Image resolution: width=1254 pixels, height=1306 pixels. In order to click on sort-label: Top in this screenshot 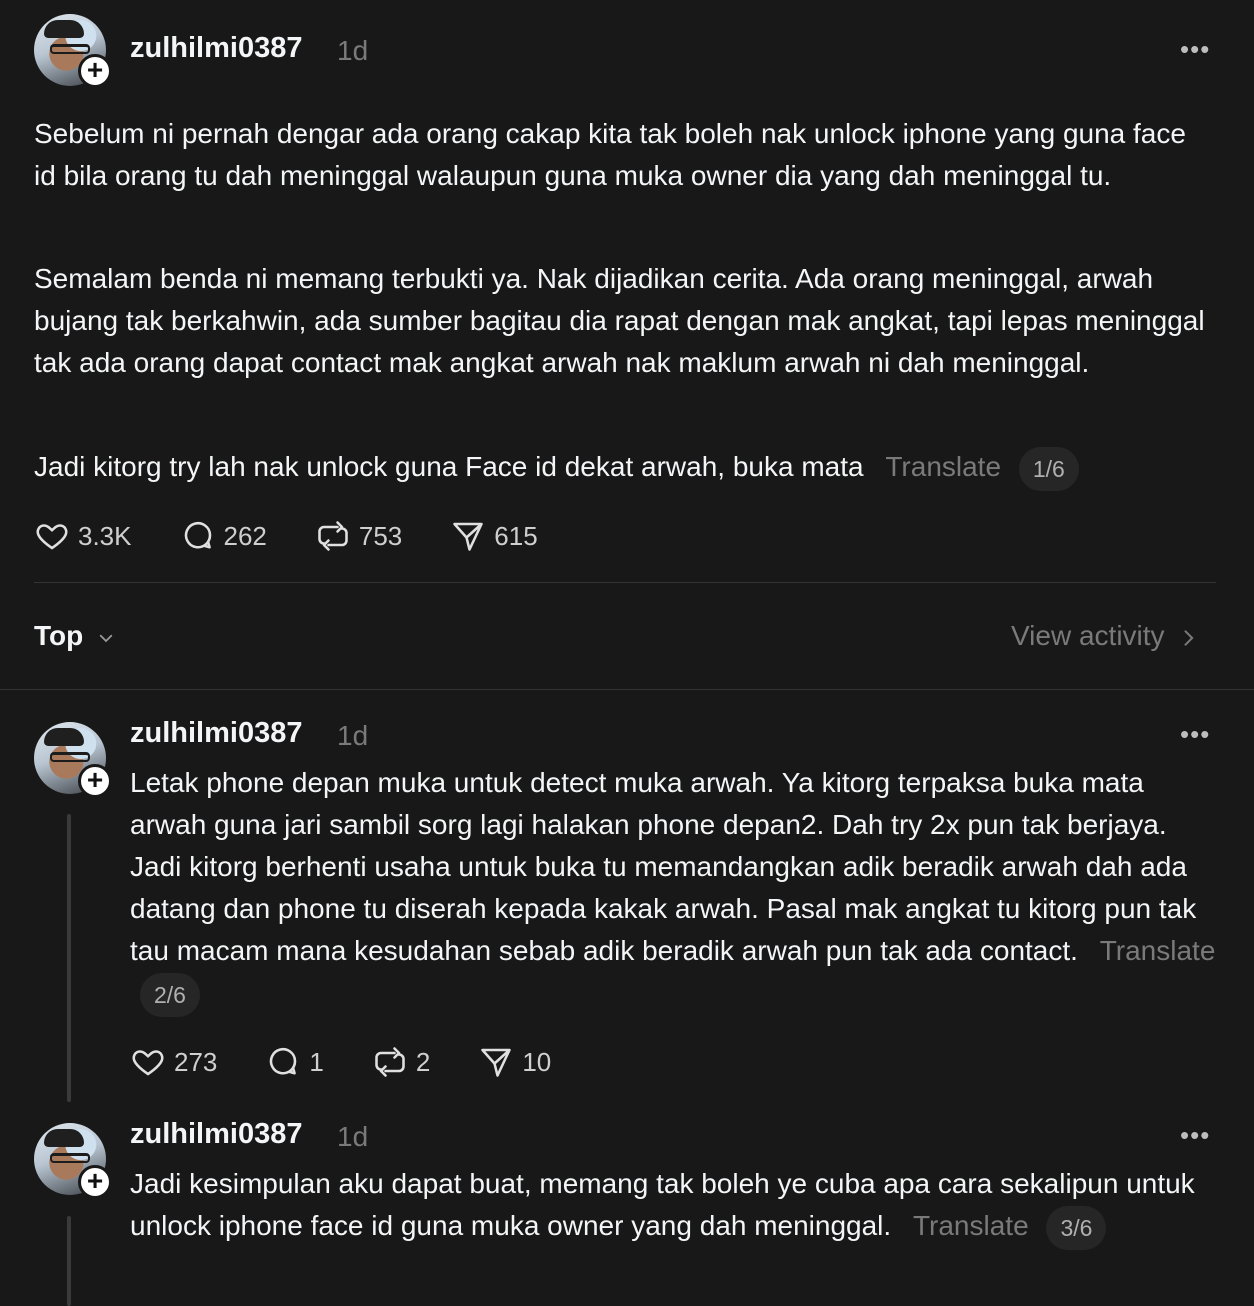, I will do `click(59, 635)`.